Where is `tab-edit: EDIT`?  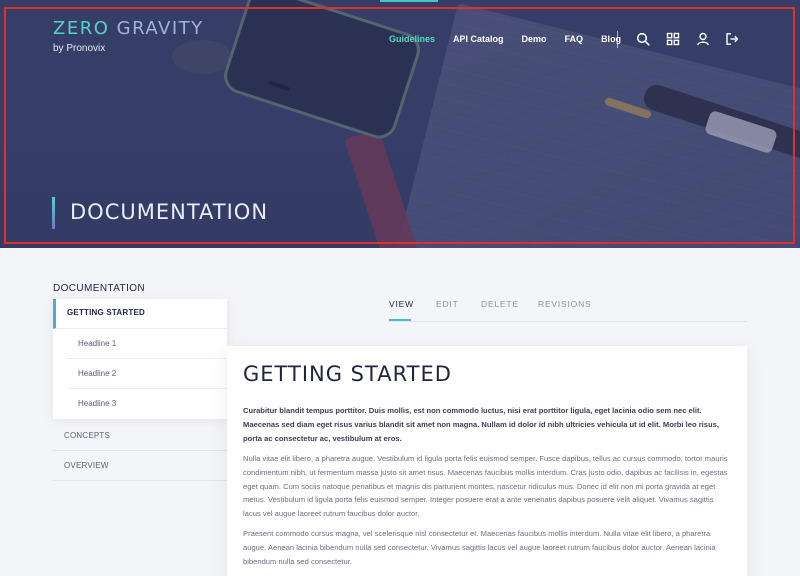
tab-edit: EDIT is located at coordinates (447, 304).